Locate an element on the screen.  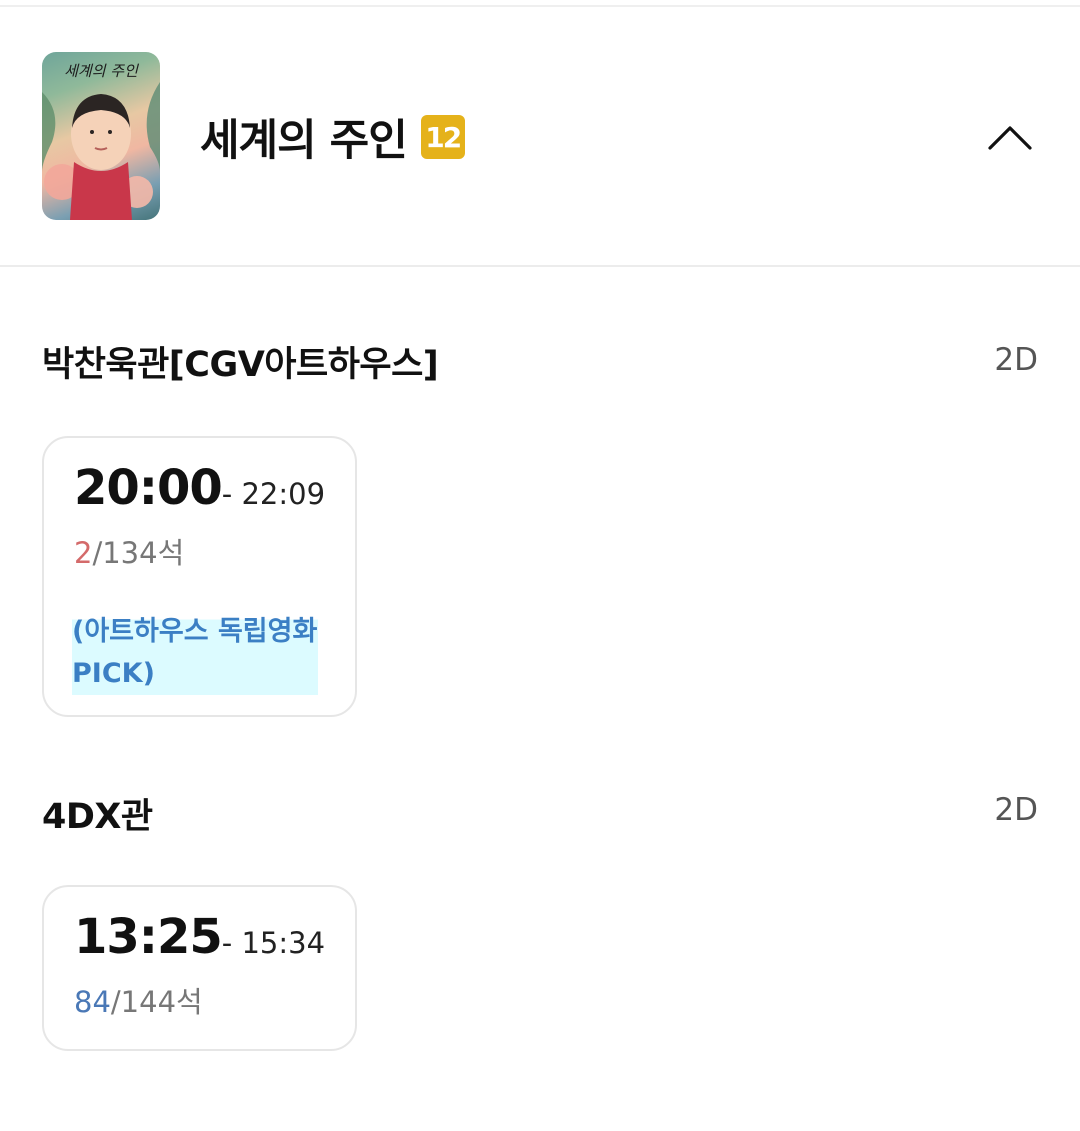
showtime-card: 20:00- 22:09 2/134석 (아트하우스 독립영화 PICK) is located at coordinates (199, 576).